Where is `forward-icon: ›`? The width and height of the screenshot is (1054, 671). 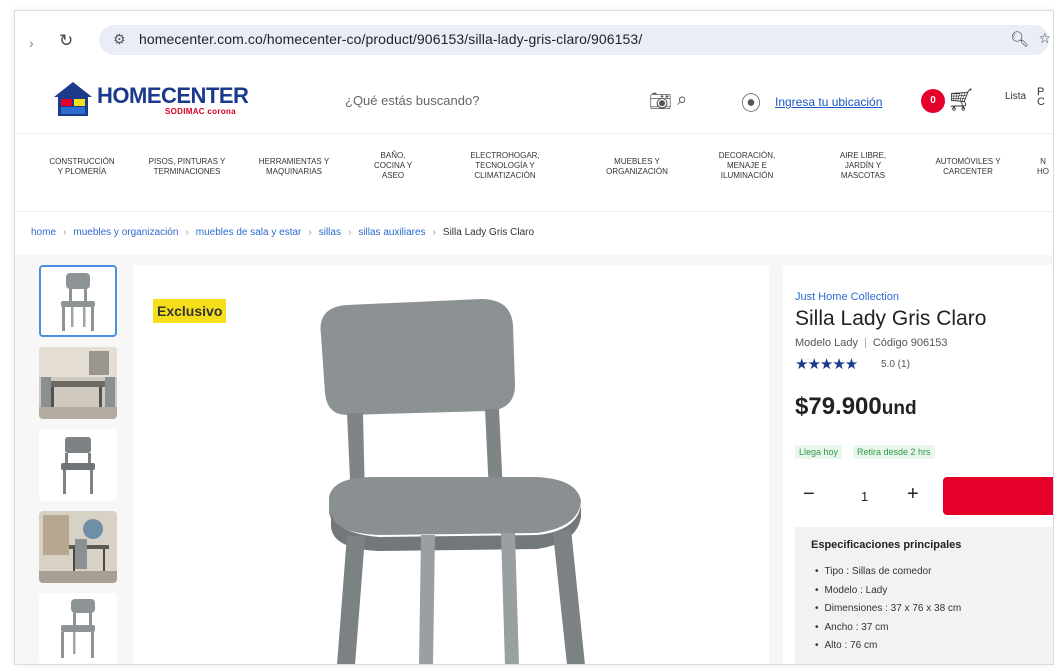 forward-icon: › is located at coordinates (31, 43).